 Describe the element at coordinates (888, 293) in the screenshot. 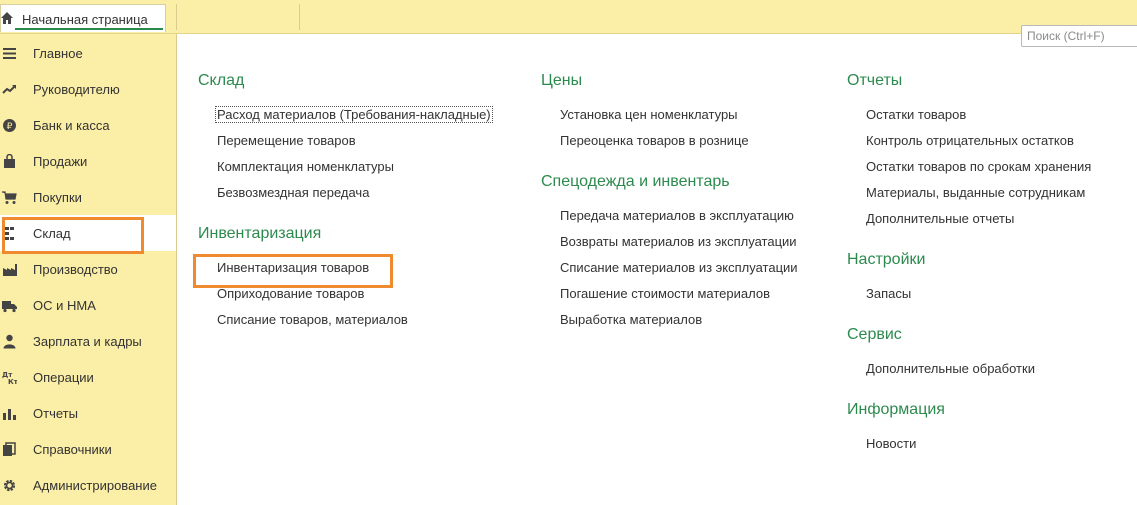

I see `link-zapasy: Запасы` at that location.